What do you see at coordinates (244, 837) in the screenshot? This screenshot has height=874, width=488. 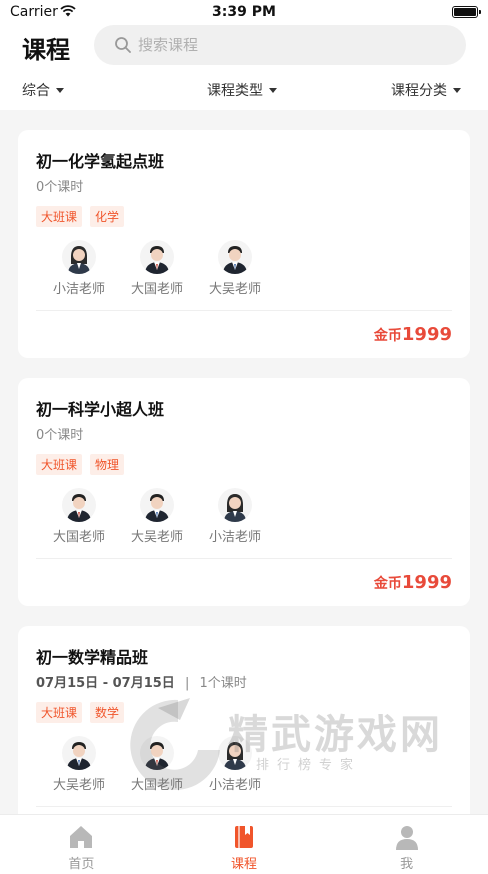 I see `course-book-icon` at bounding box center [244, 837].